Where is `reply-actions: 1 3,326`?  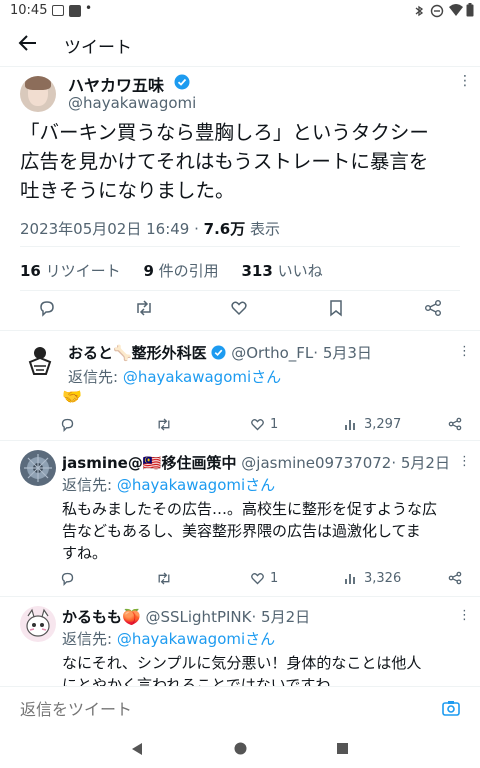
reply-actions: 1 3,326 is located at coordinates (240, 580).